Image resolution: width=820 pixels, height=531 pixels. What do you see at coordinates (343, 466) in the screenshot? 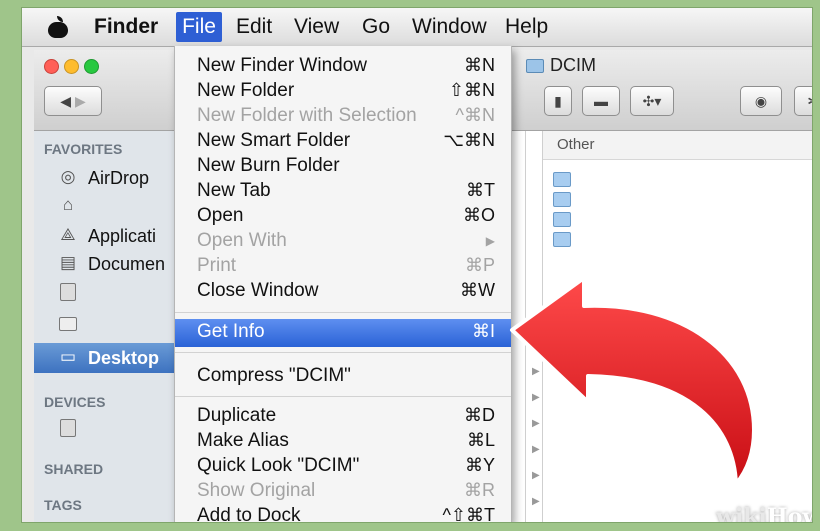
I see `menu-item-quick-look: Quick Look "DCIM" ⌘Y` at bounding box center [343, 466].